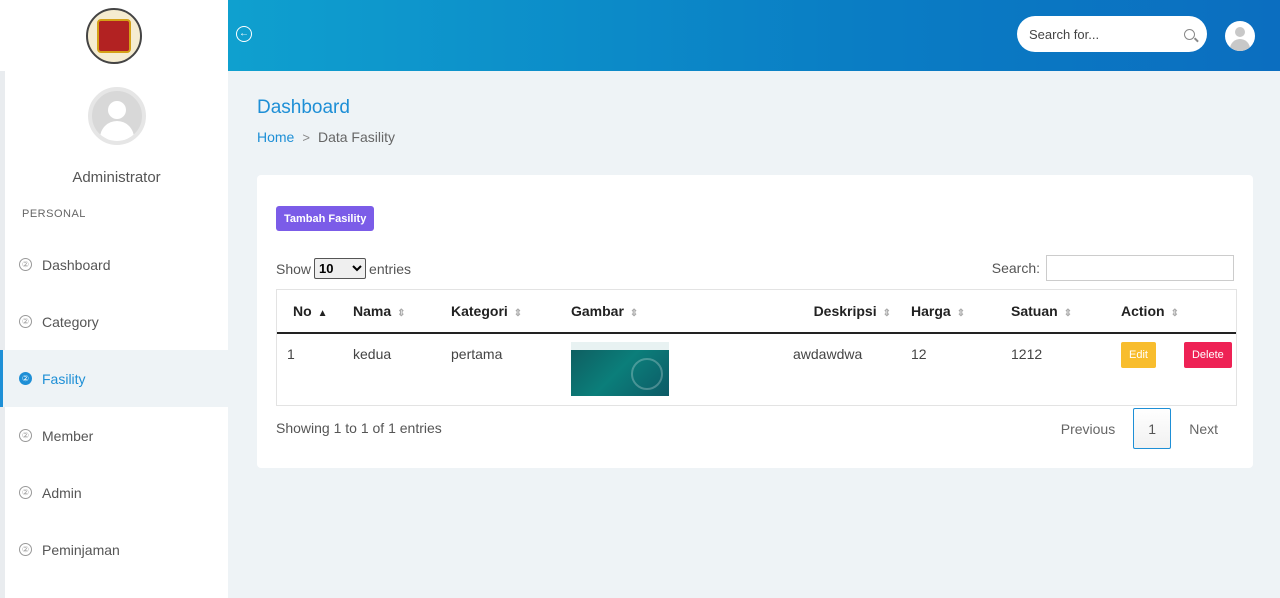 This screenshot has width=1280, height=598. I want to click on column-header-kategori: Kategori ⇕, so click(511, 312).